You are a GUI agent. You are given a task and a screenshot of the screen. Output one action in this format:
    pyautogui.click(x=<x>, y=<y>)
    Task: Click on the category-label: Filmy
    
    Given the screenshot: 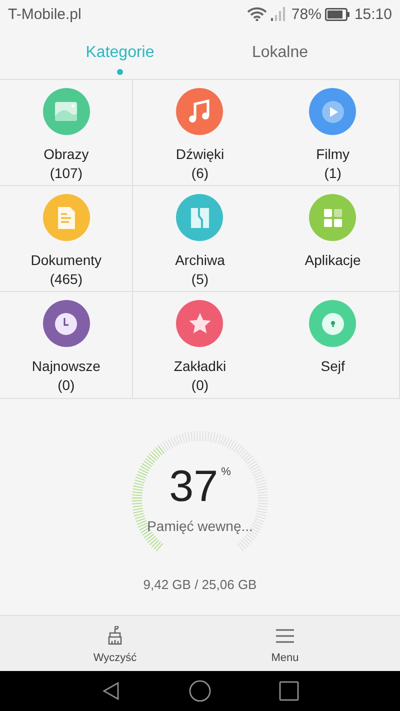 What is the action you would take?
    pyautogui.click(x=333, y=154)
    